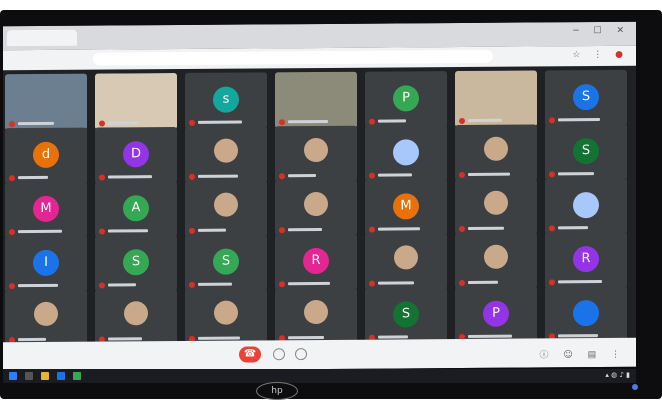 Image resolution: width=662 pixels, height=400 pixels. What do you see at coordinates (42, 38) in the screenshot?
I see `browser-tab` at bounding box center [42, 38].